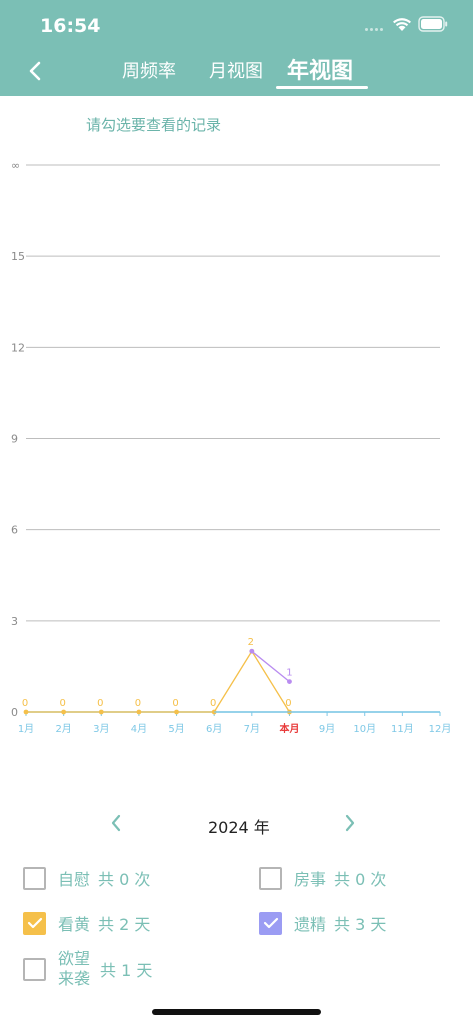 The width and height of the screenshot is (473, 1024). What do you see at coordinates (252, 729) in the screenshot?
I see `x-tick-label: 7月` at bounding box center [252, 729].